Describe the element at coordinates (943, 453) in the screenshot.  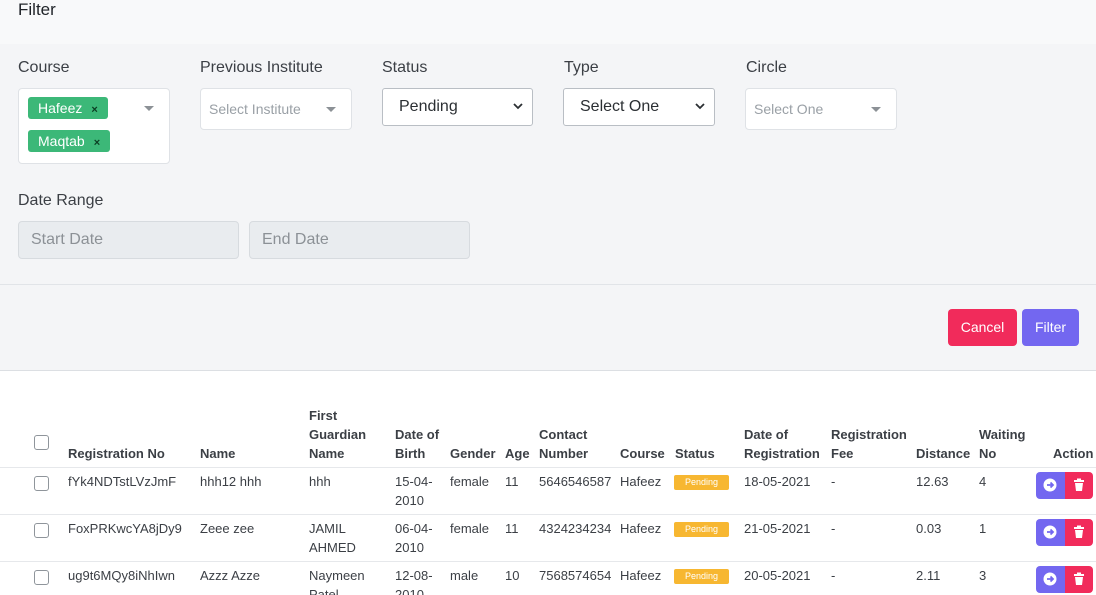
I see `header-distance: Distance` at that location.